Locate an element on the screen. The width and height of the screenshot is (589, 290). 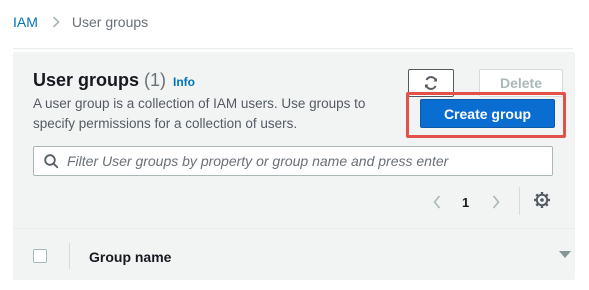
select-all-checkbox is located at coordinates (40, 256).